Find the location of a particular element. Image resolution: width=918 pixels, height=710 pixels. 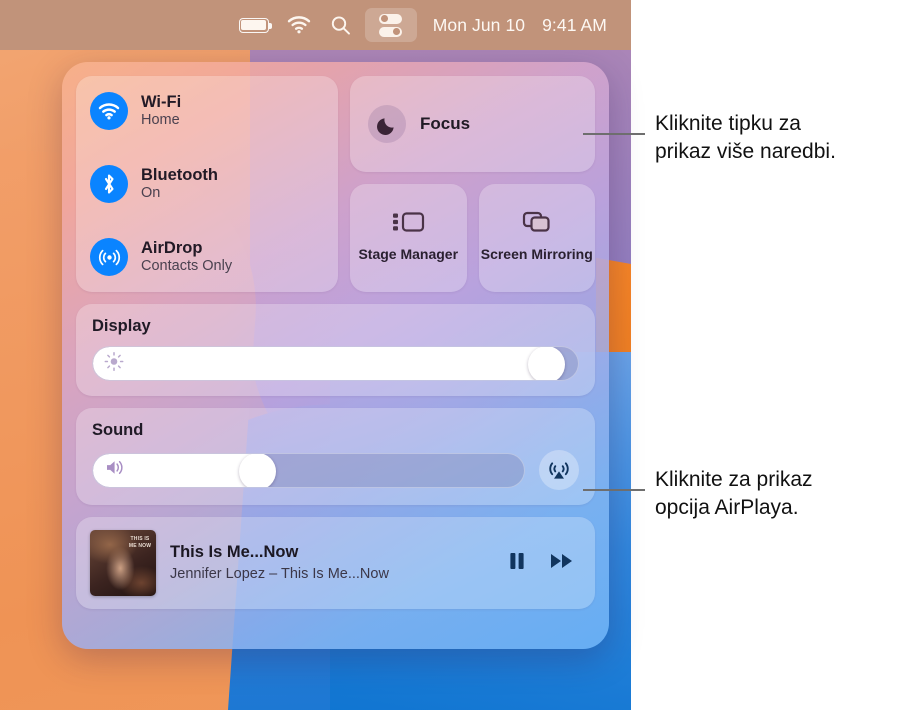

connectivity-title: Wi-Fi is located at coordinates (161, 101).